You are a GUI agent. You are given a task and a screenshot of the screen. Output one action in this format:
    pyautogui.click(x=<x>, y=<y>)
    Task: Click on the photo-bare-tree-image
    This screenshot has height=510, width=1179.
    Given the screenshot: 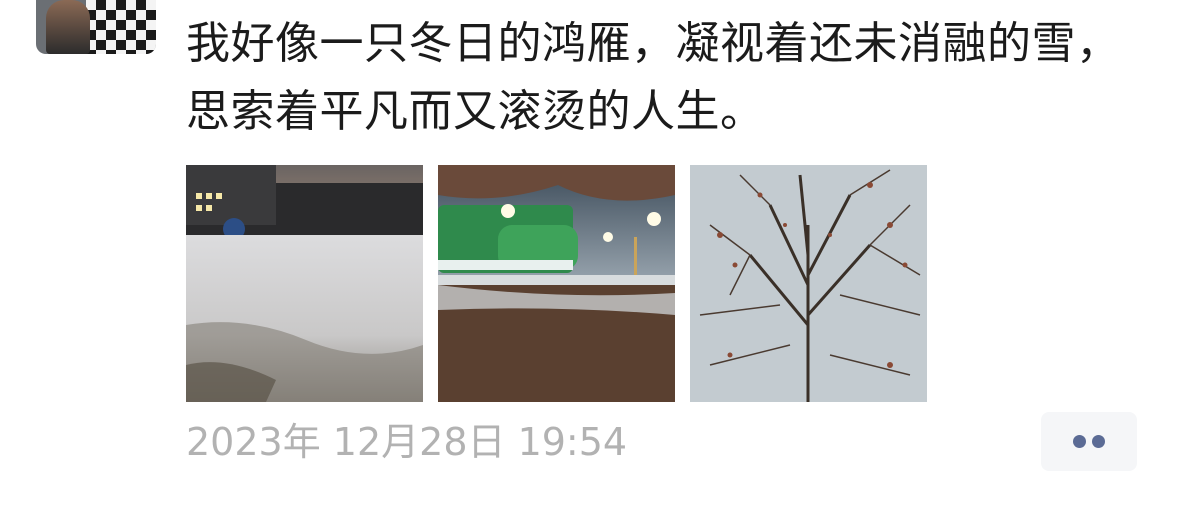 What is the action you would take?
    pyautogui.click(x=808, y=283)
    